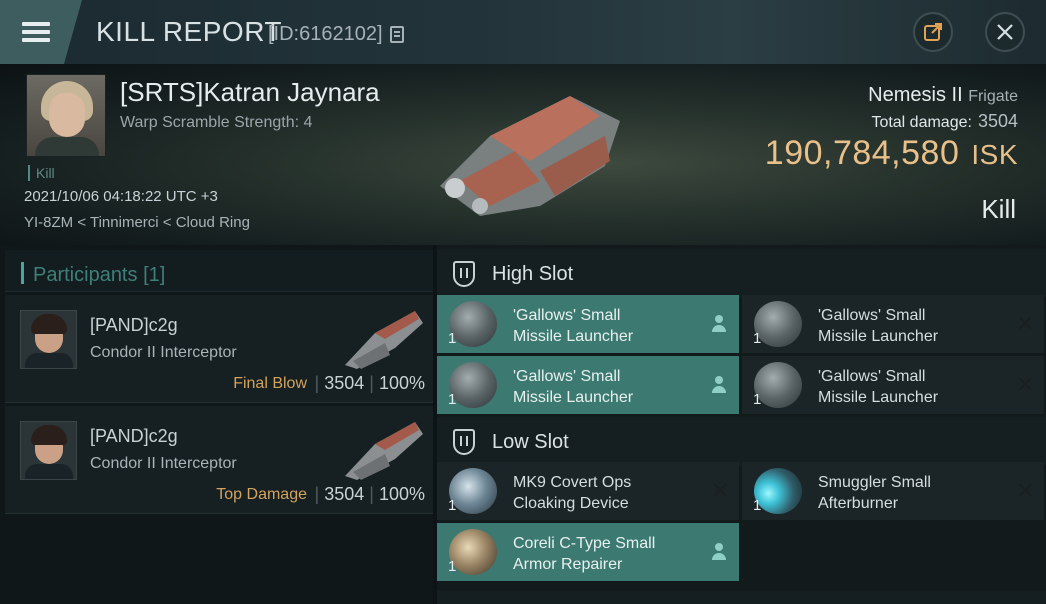 The width and height of the screenshot is (1046, 604). Describe the element at coordinates (154, 275) in the screenshot. I see `participants-count: [1]` at that location.